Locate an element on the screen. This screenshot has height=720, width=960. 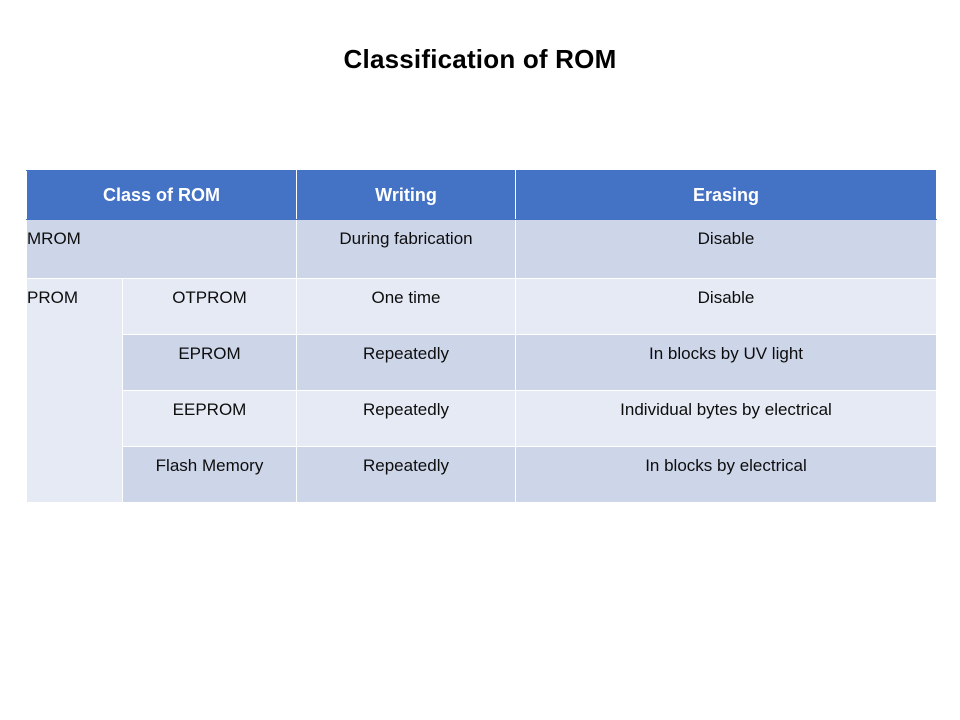
table-row: EPROM Repeatedly In blocks by UV light is located at coordinates (482, 362).